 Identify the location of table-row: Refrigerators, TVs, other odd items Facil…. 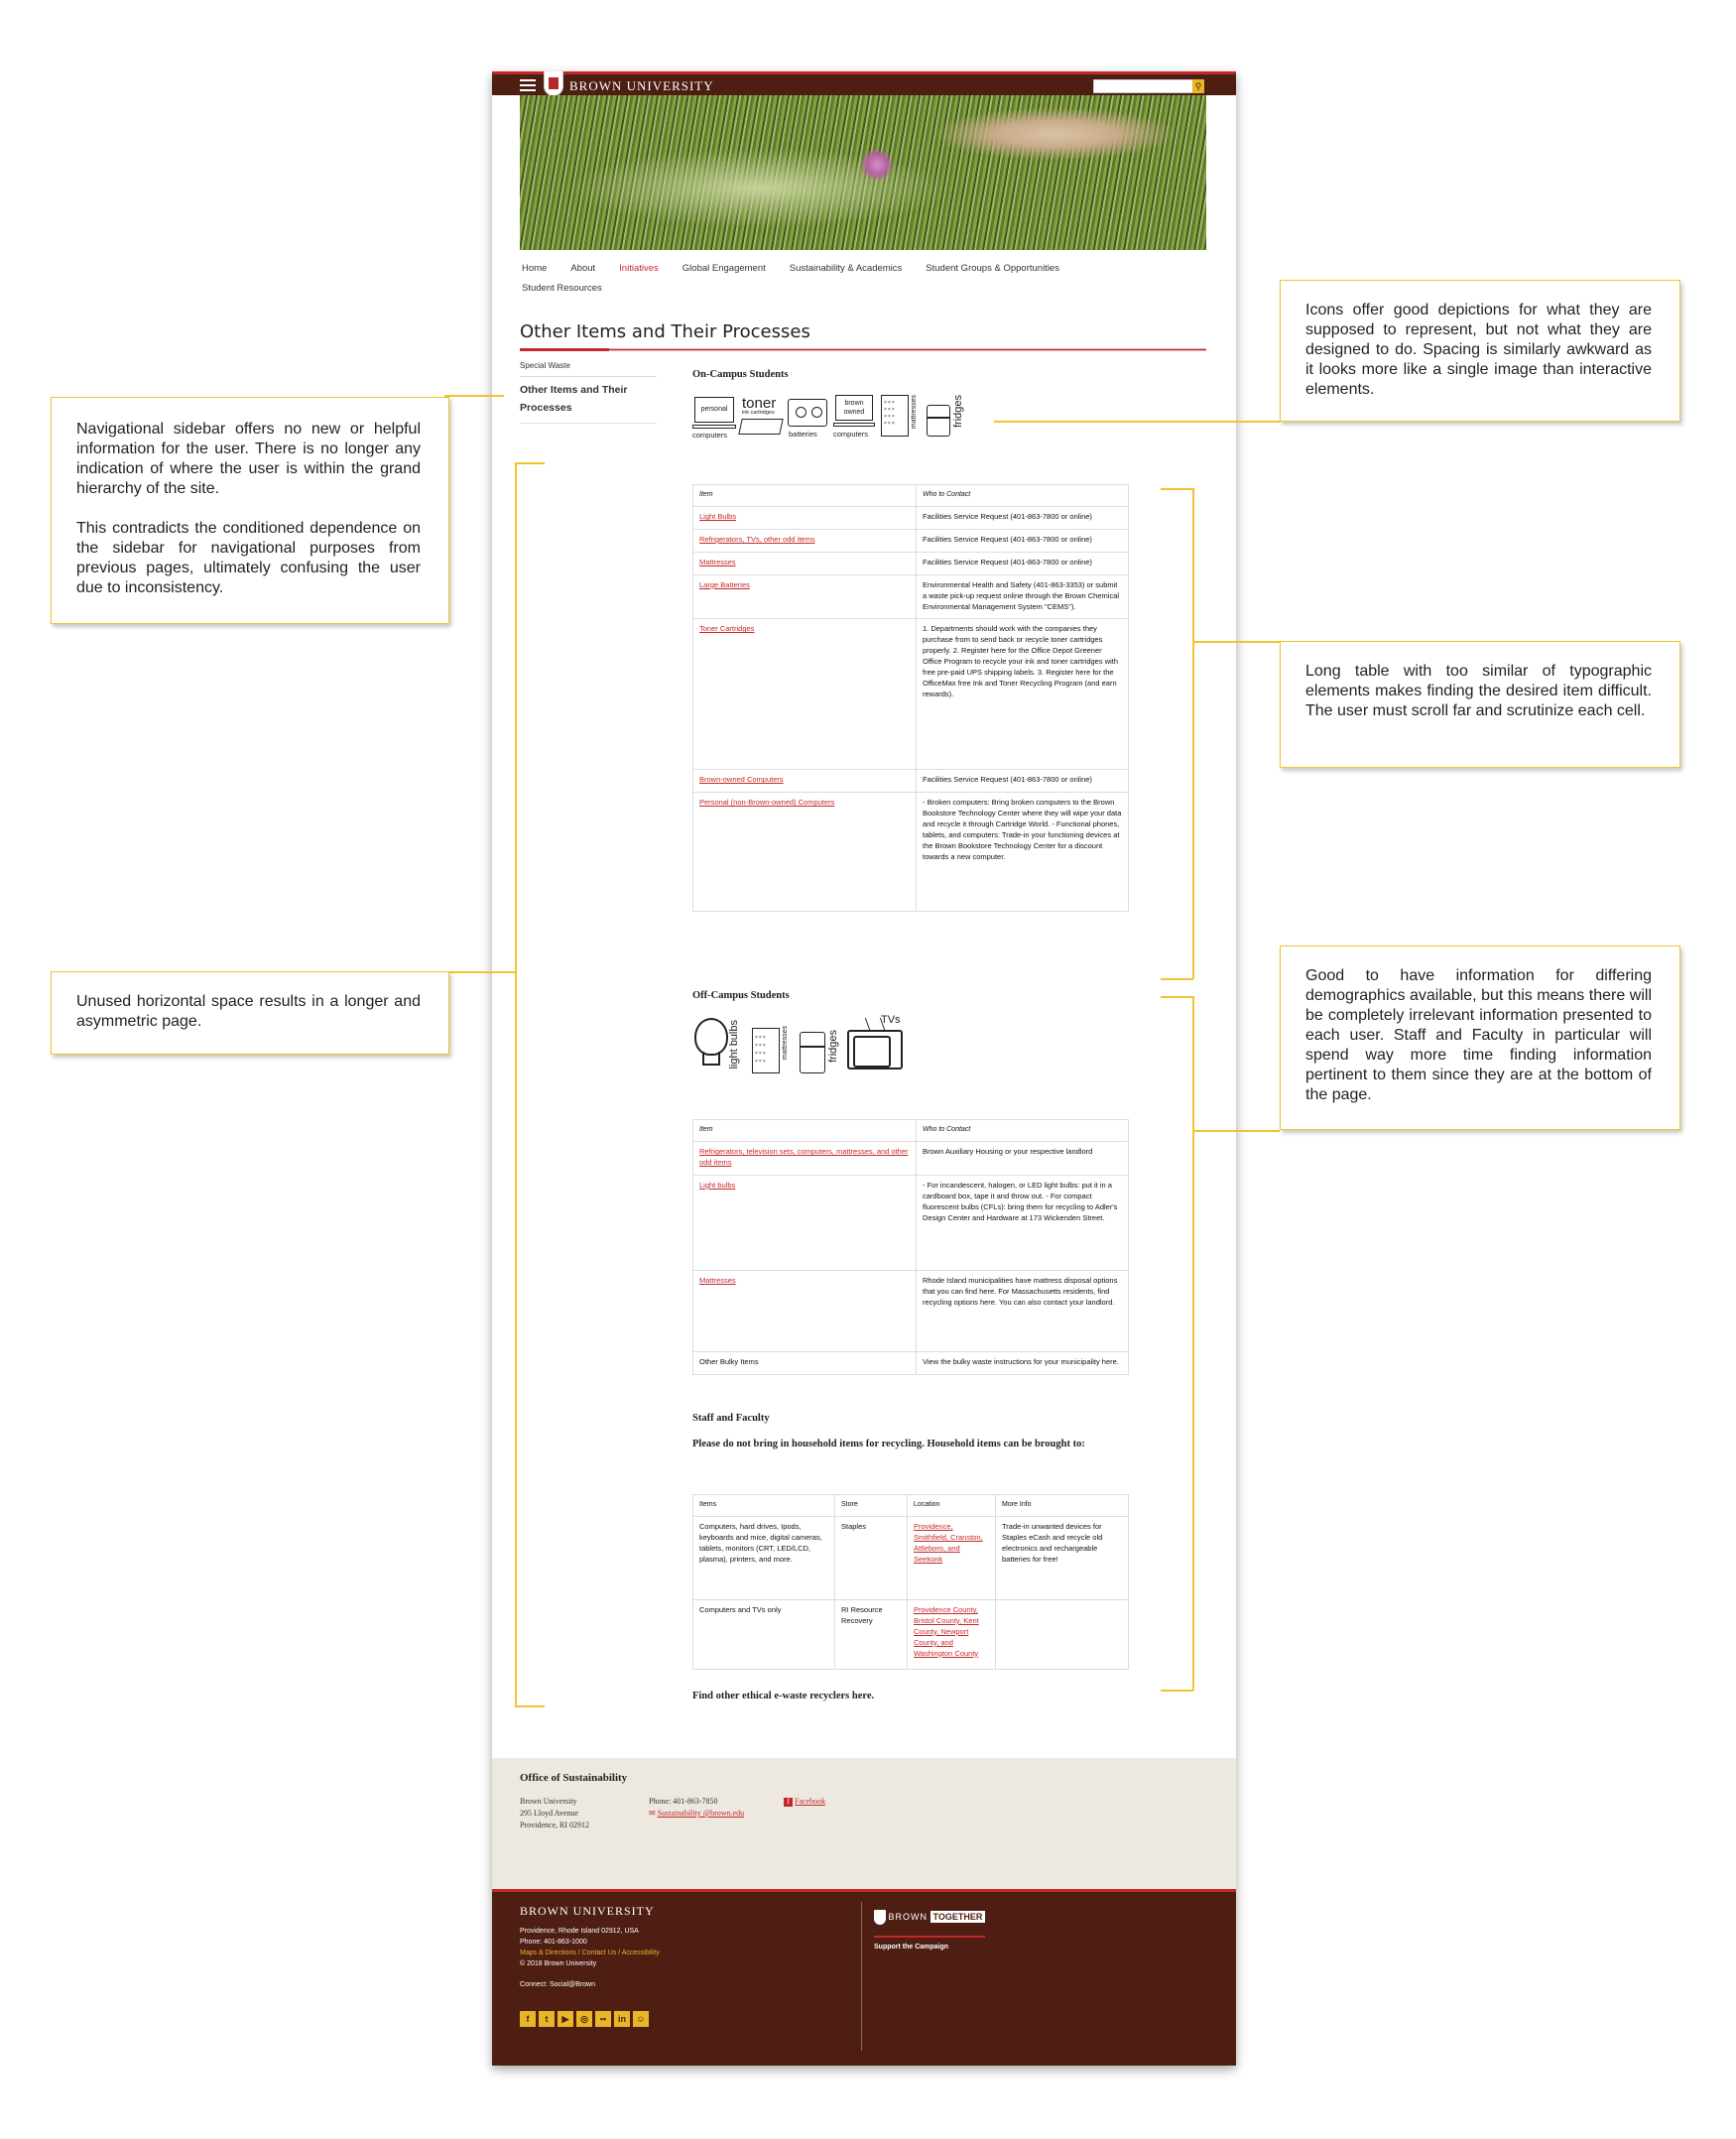
(910, 541).